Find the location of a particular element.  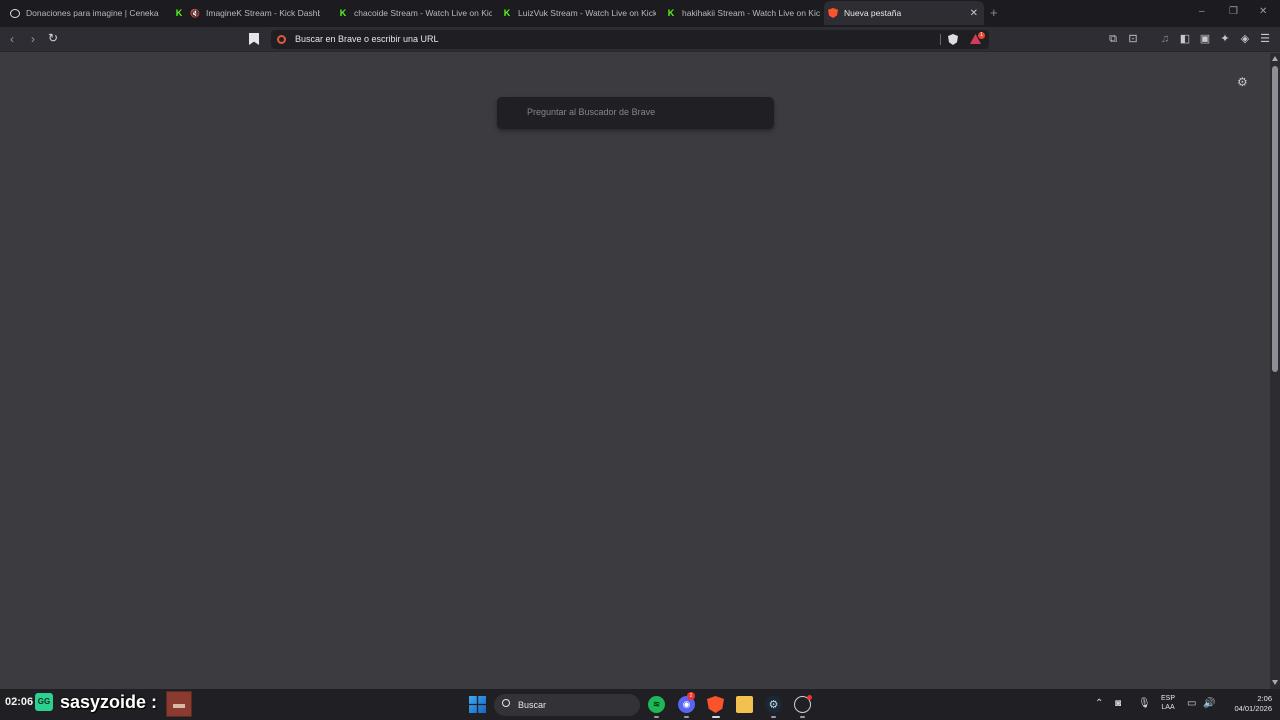

overlay-time: 02:06 is located at coordinates (19, 702).